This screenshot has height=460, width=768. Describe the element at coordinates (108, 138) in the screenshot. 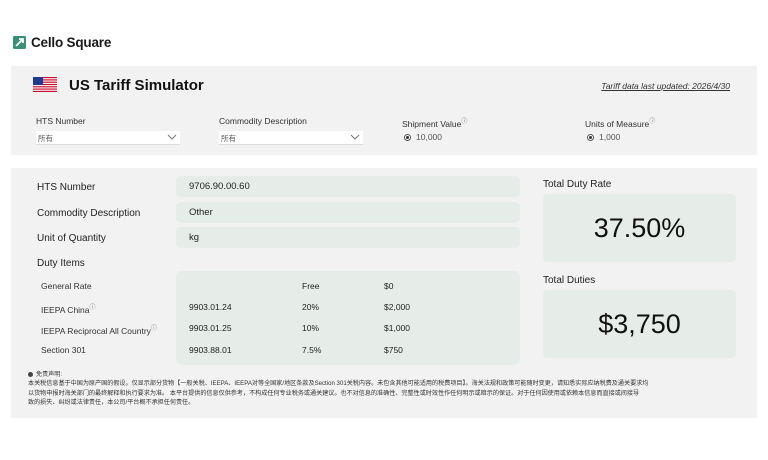

I see `hts-select: 所有` at that location.